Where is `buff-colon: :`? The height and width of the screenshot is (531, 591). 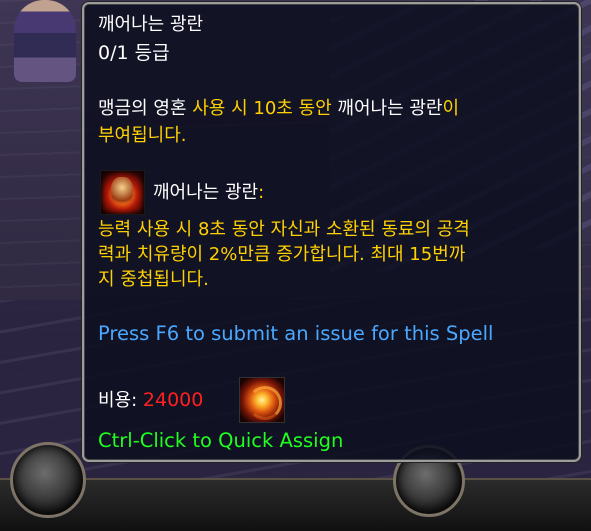
buff-colon: : is located at coordinates (261, 192).